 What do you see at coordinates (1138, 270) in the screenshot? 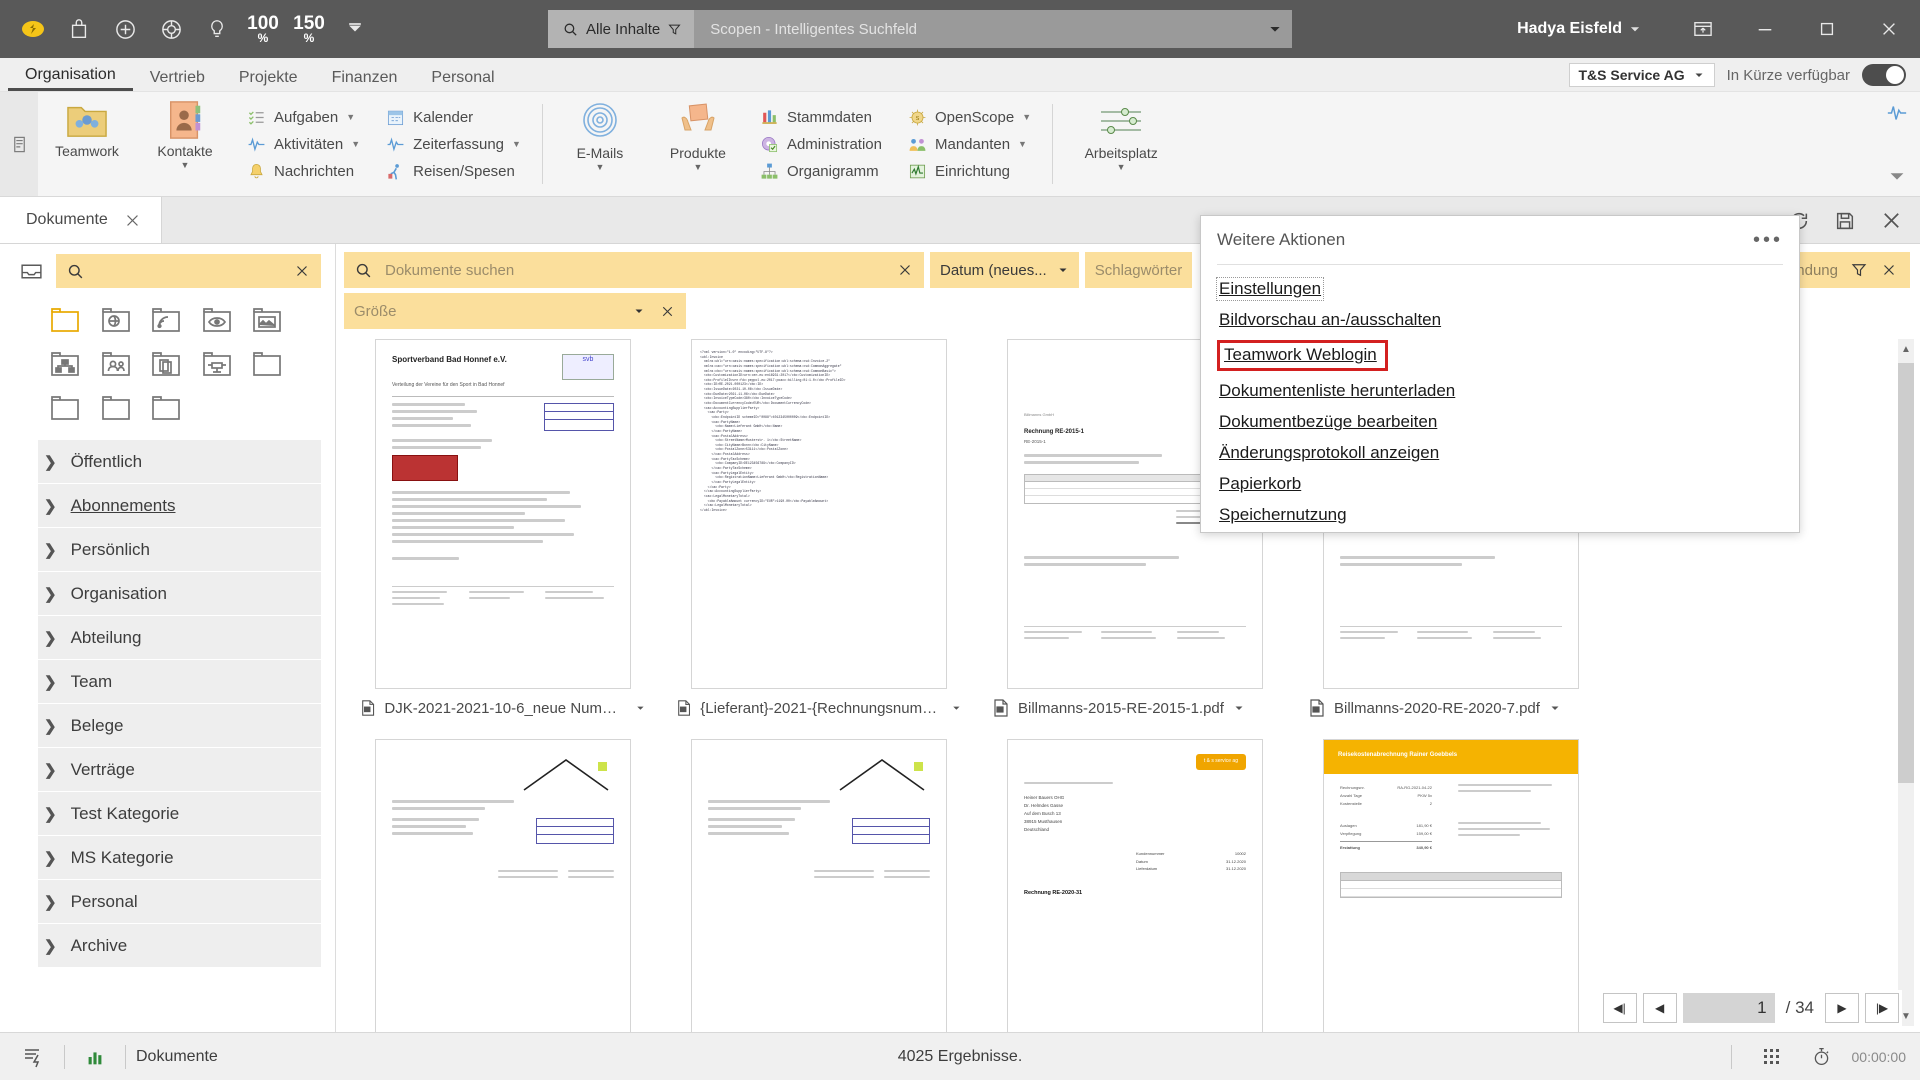
I see `keywords-chip: Schlagwörter` at bounding box center [1138, 270].